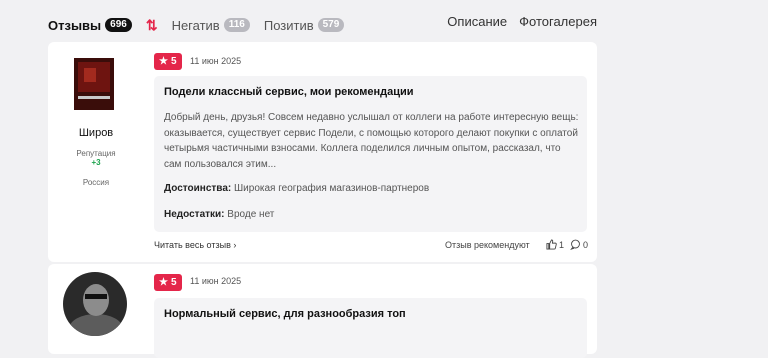 The height and width of the screenshot is (358, 768). Describe the element at coordinates (236, 25) in the screenshot. I see `tab-negative-count: 116` at that location.